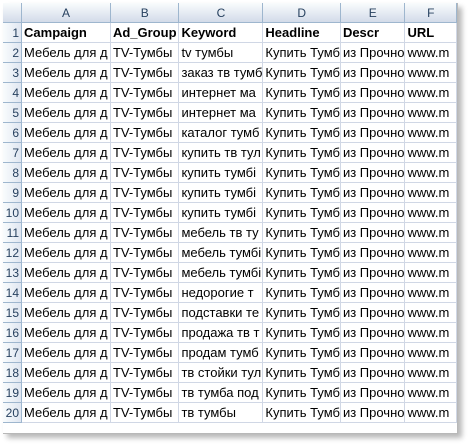 The image size is (468, 444). I want to click on column-header-a: A, so click(66, 13).